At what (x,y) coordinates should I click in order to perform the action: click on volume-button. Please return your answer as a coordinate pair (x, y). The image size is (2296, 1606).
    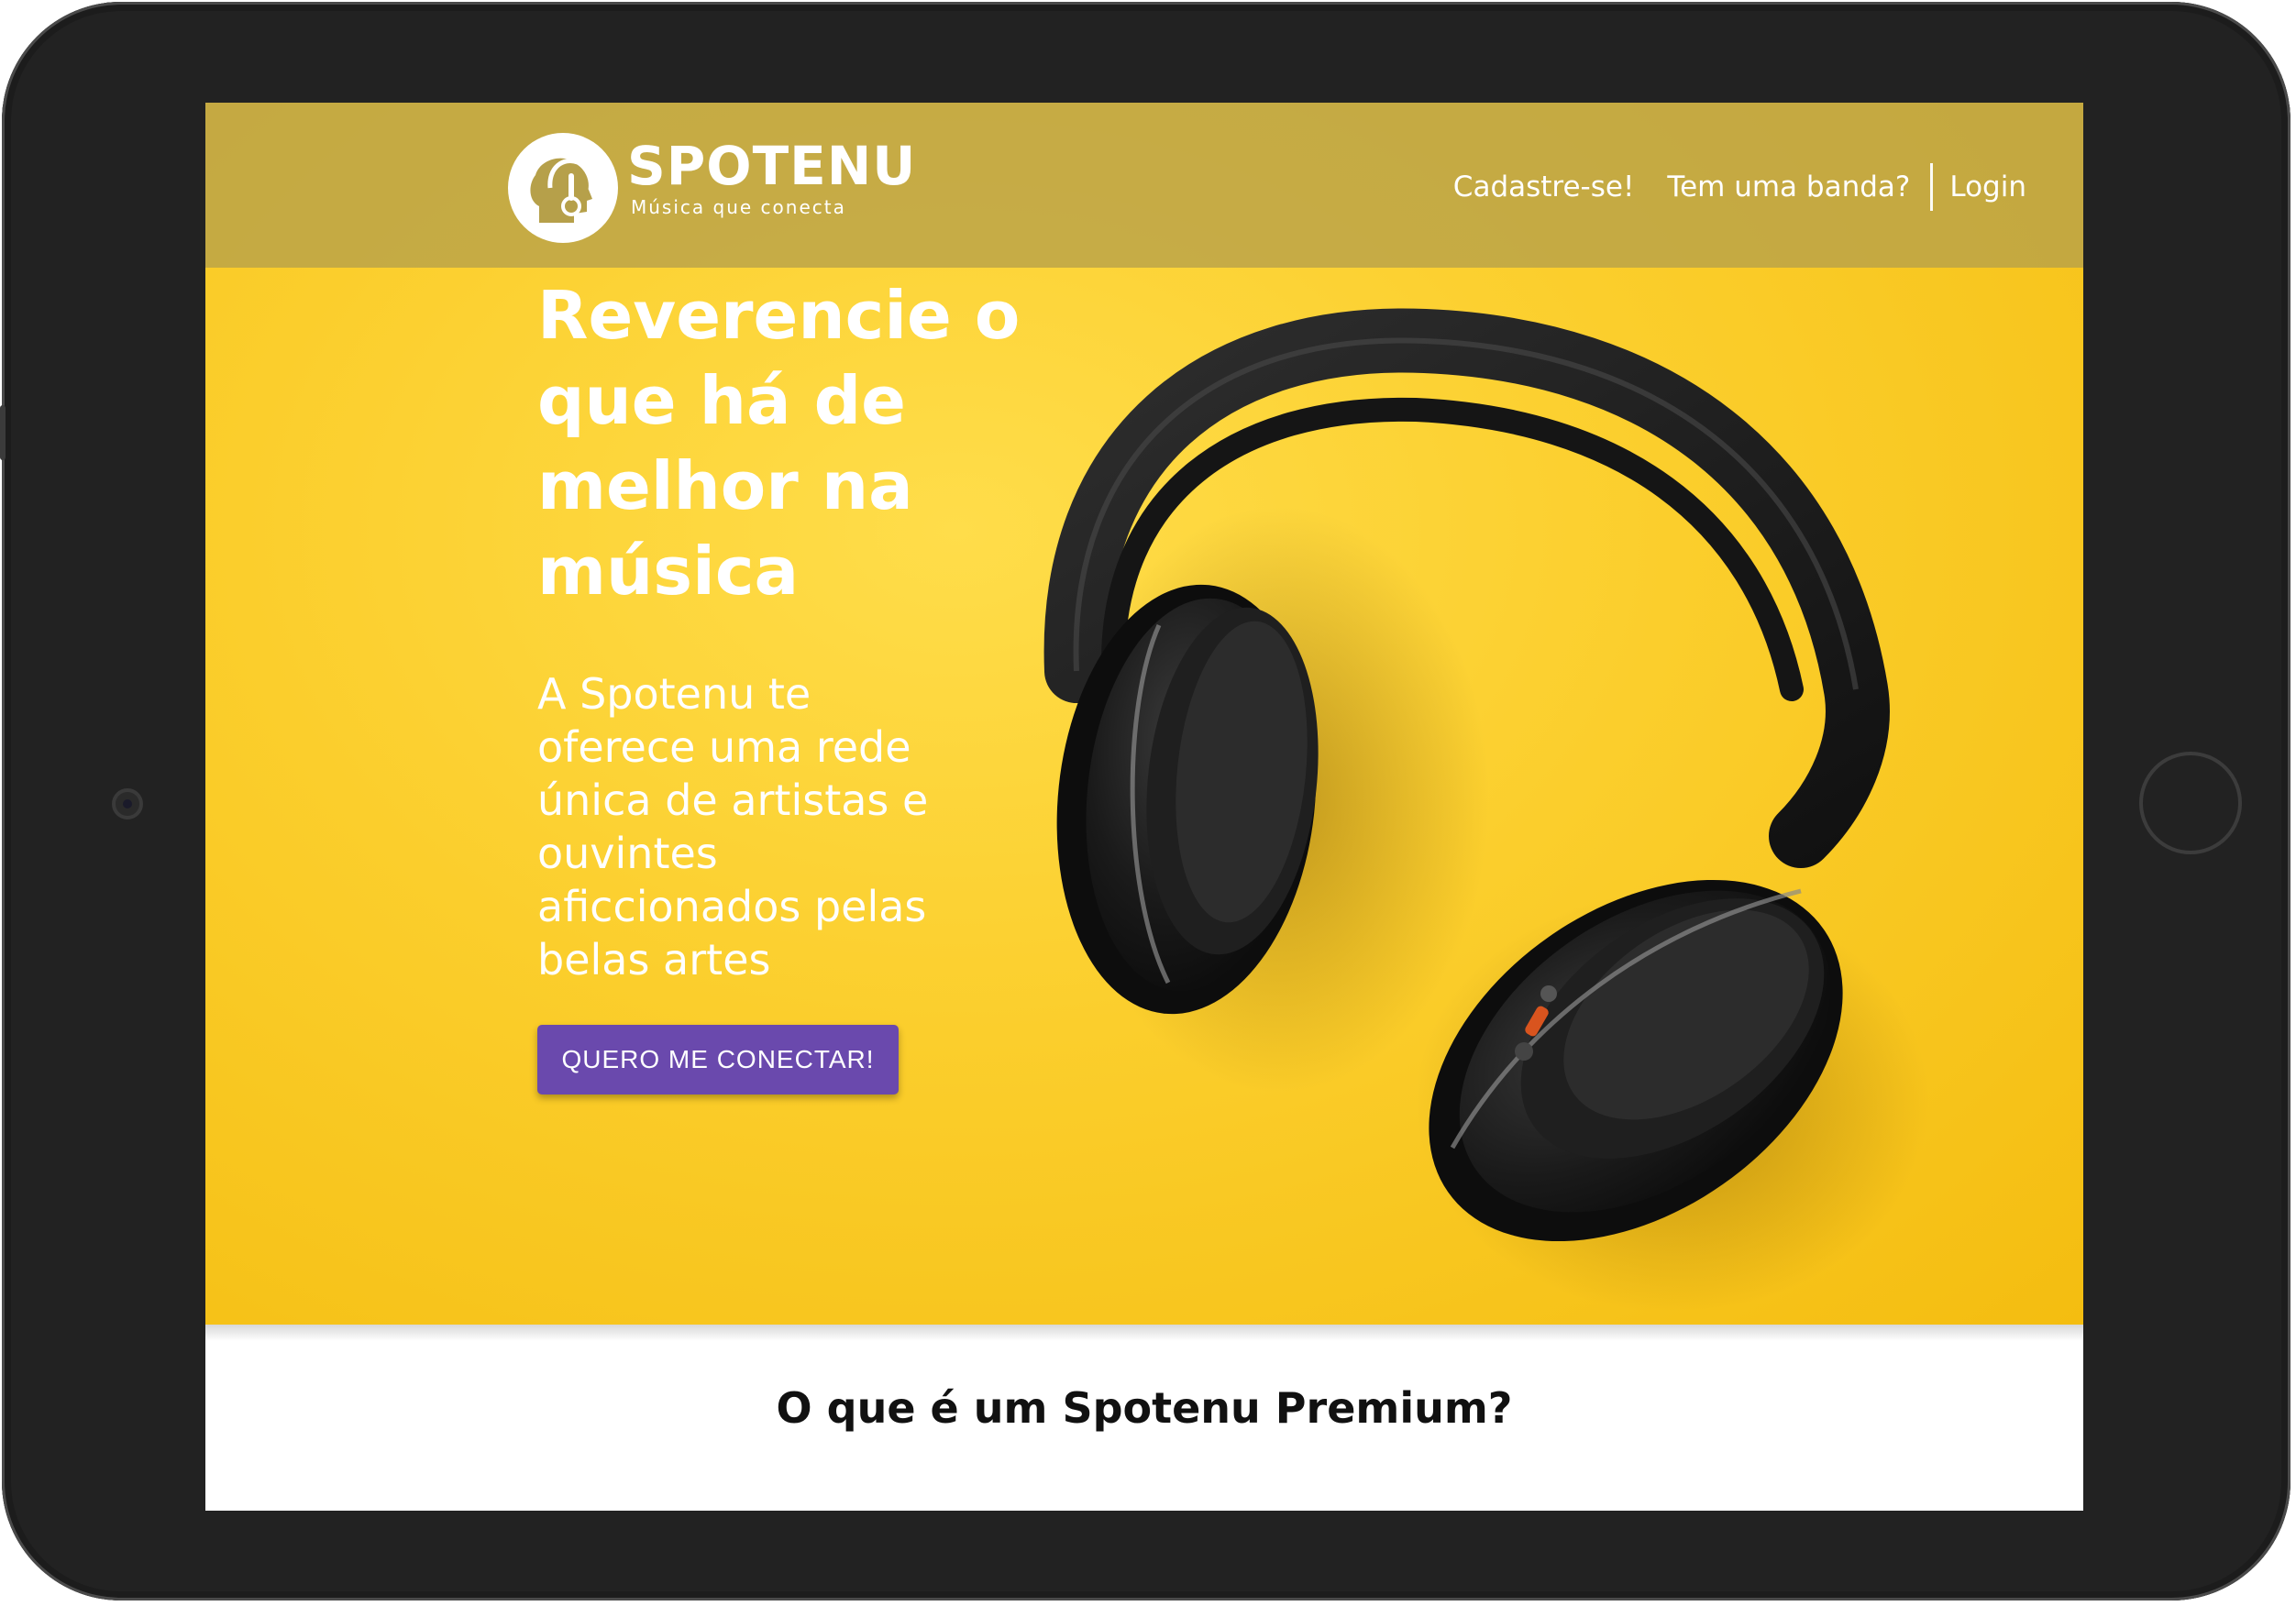
    Looking at the image, I should click on (3, 432).